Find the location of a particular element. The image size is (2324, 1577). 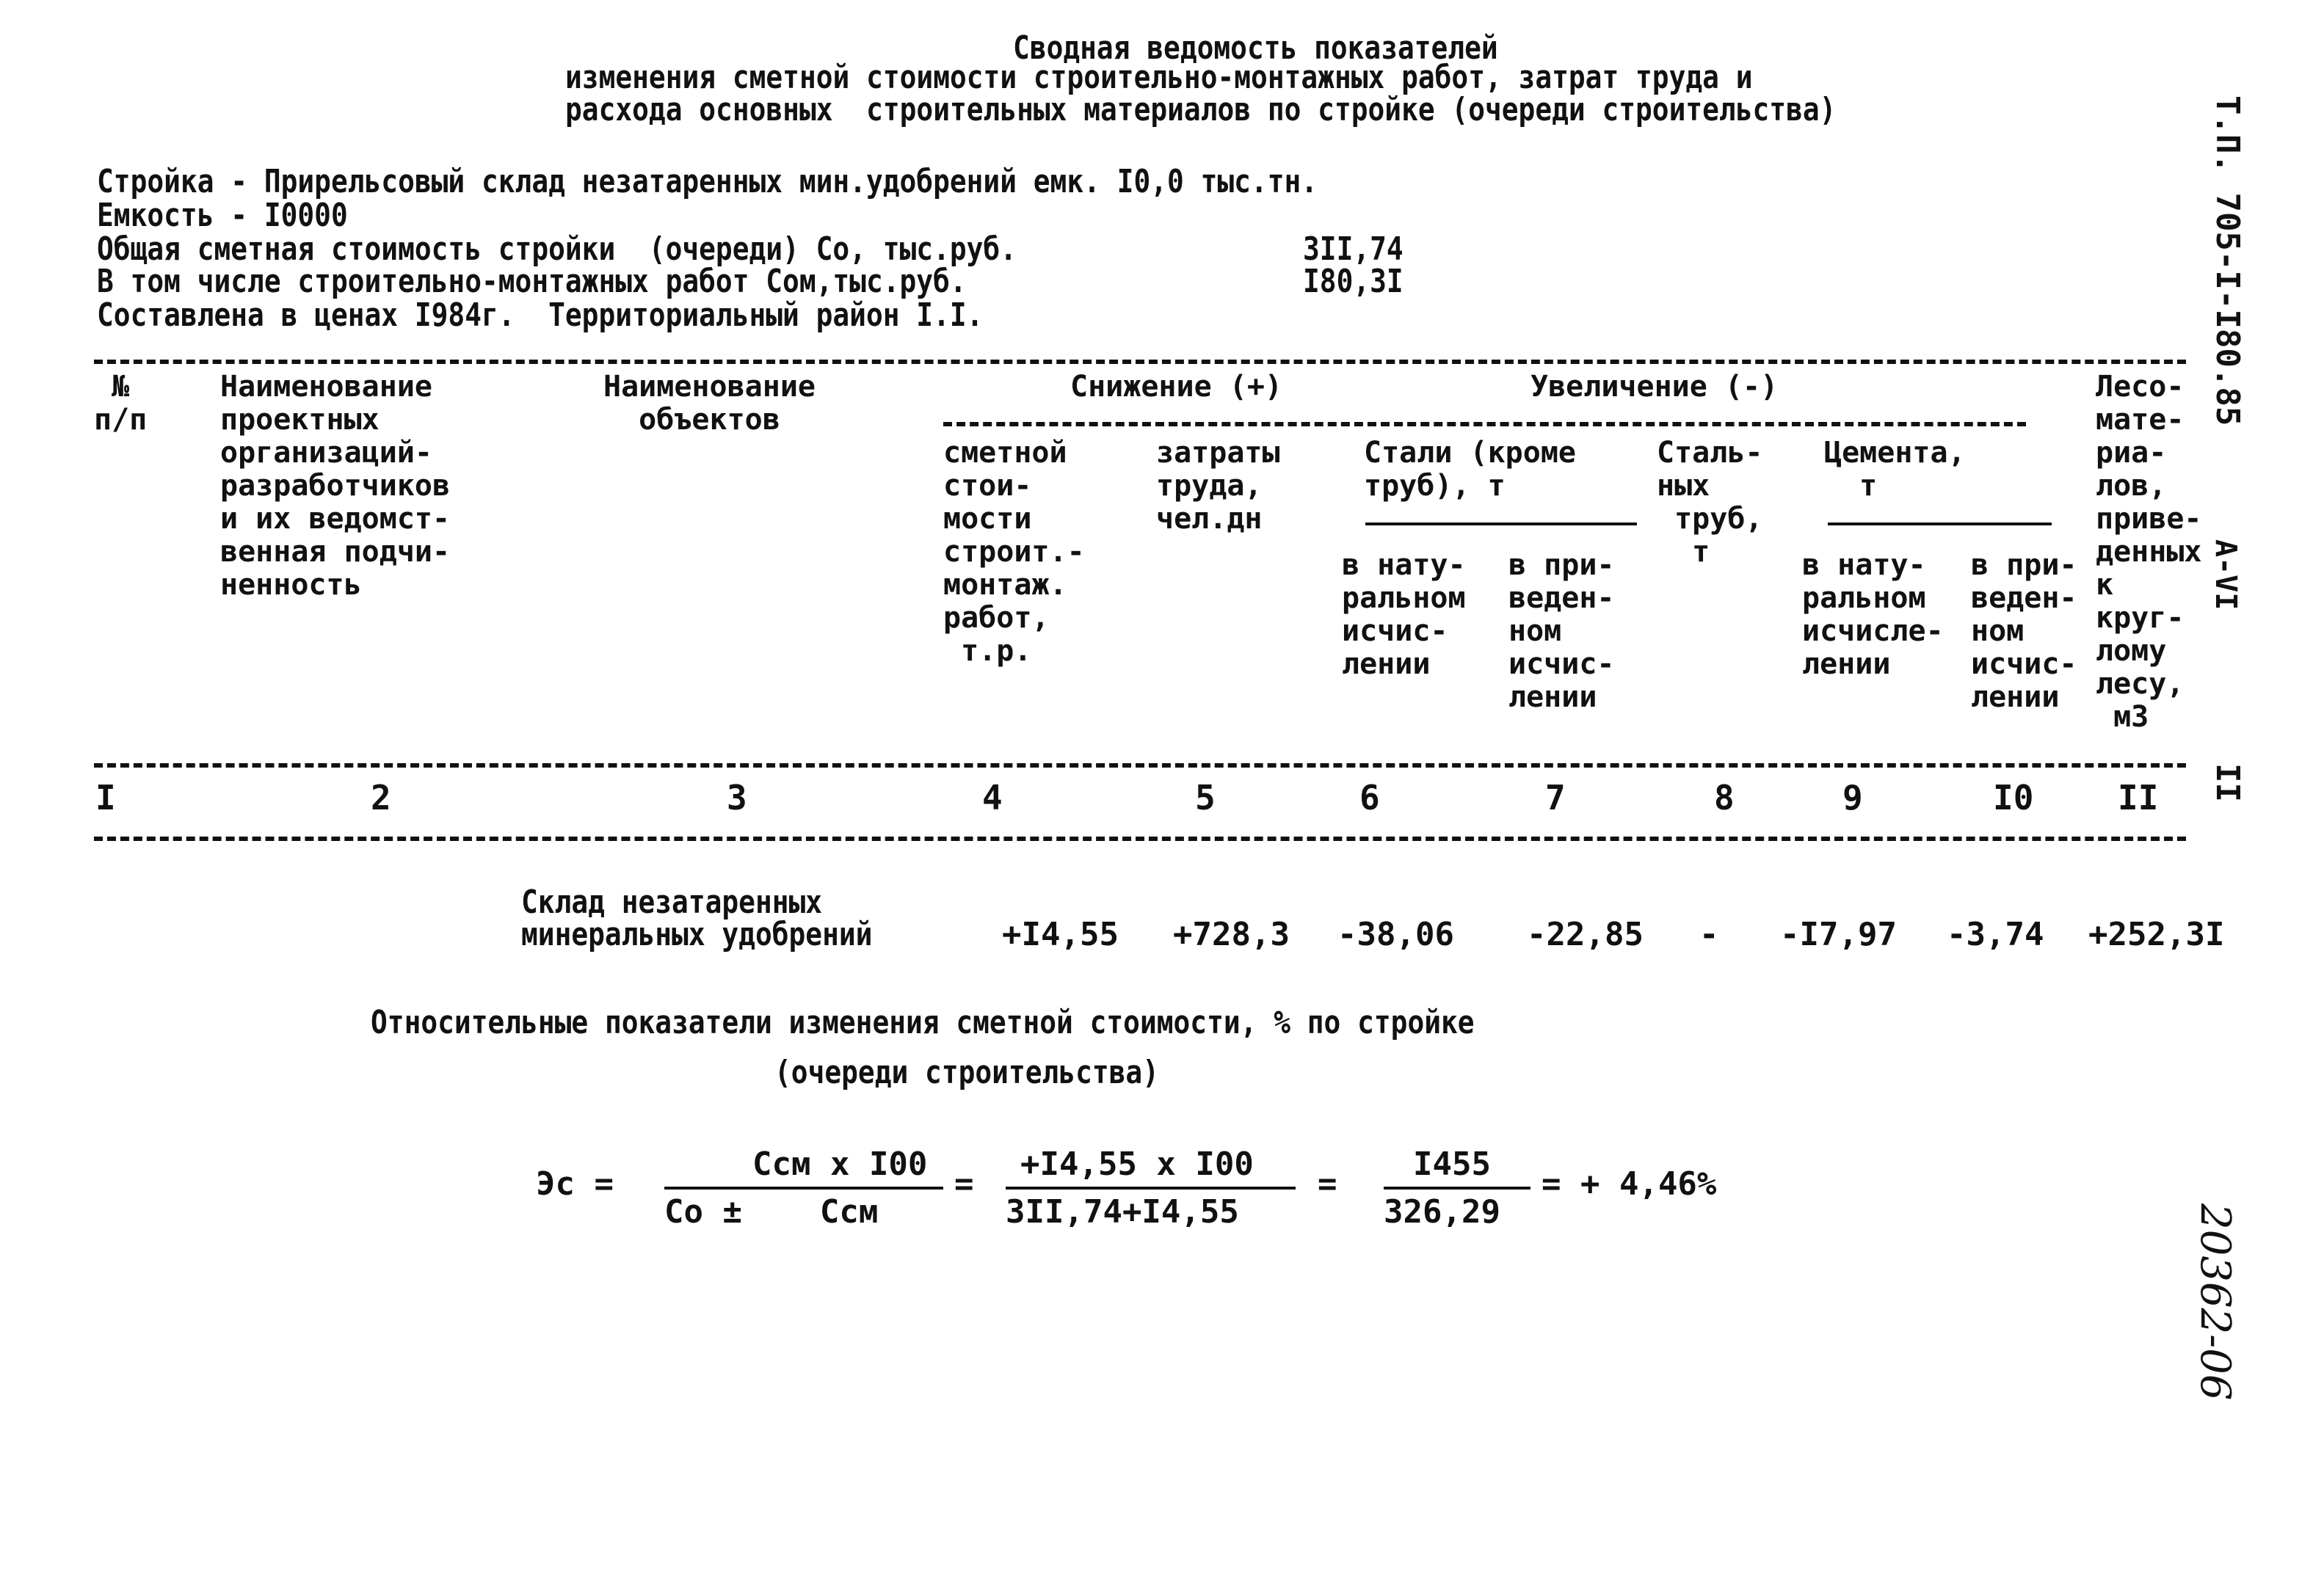

formula-frac3-numerator: I455 is located at coordinates (1452, 1164).